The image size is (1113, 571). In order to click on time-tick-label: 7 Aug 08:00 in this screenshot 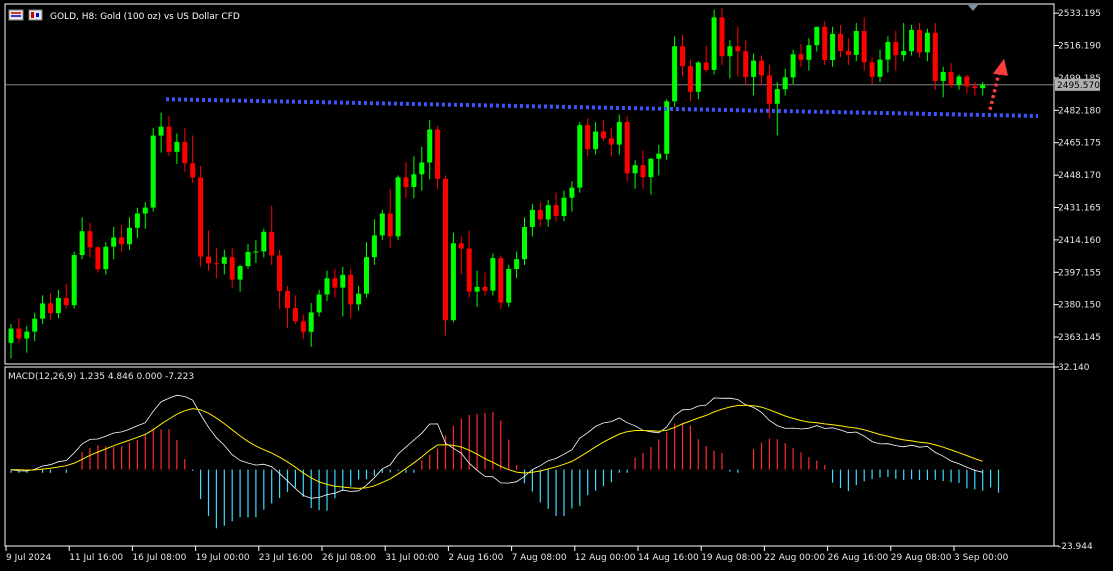, I will do `click(539, 558)`.